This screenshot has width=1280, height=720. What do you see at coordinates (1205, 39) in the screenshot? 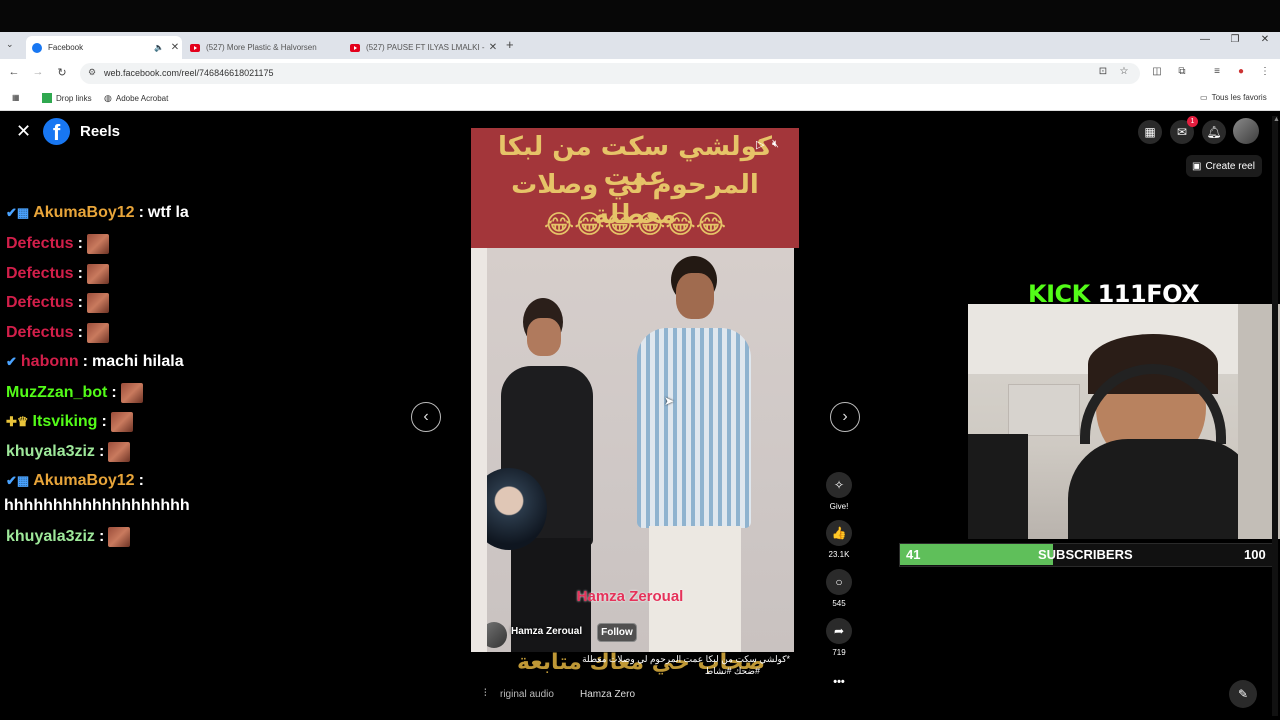
I see `minimize-icon: —` at bounding box center [1205, 39].